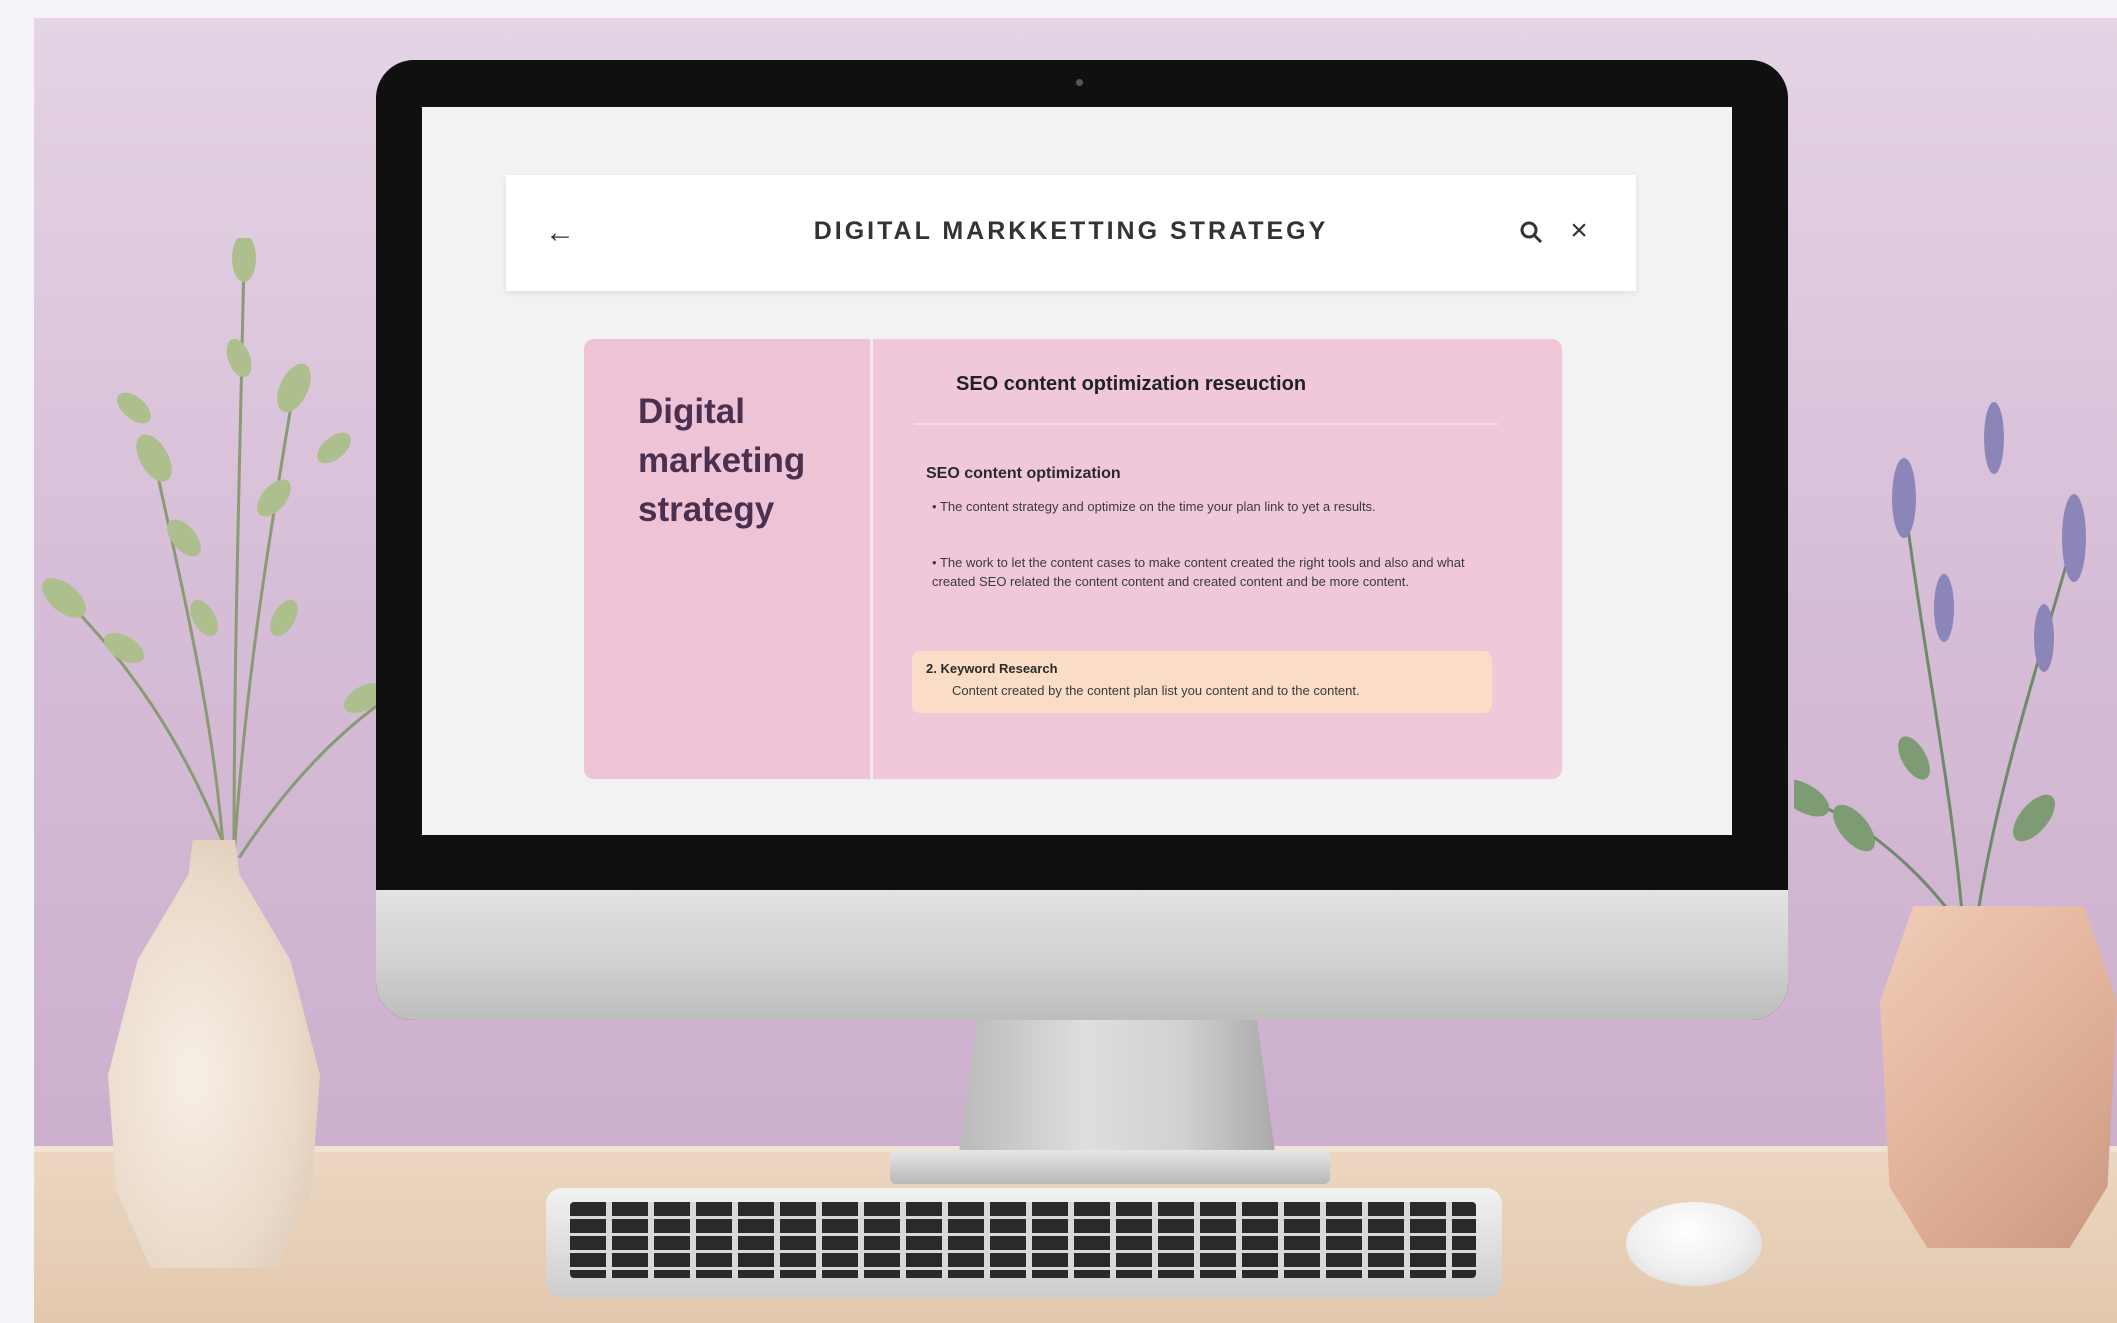  I want to click on subsection-title: SEO content optimization, so click(1023, 473).